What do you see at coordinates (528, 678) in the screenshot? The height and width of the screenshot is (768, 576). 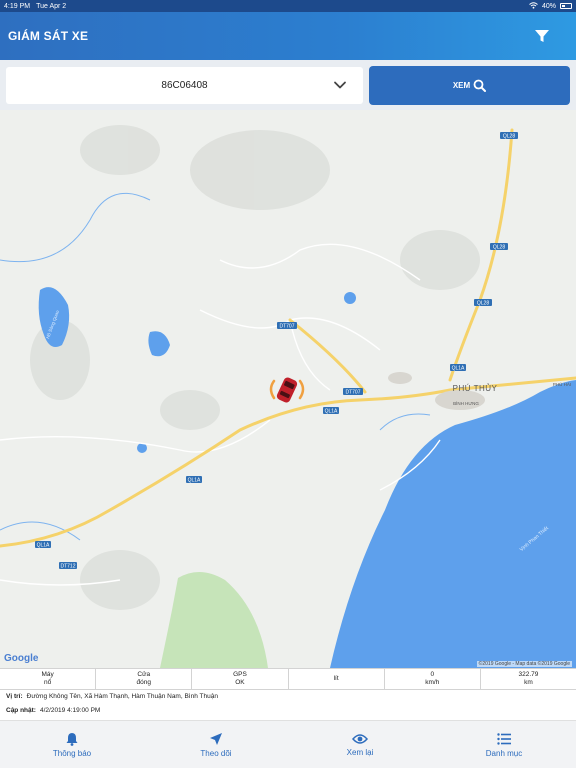 I see `distance-status: 322.79 km` at bounding box center [528, 678].